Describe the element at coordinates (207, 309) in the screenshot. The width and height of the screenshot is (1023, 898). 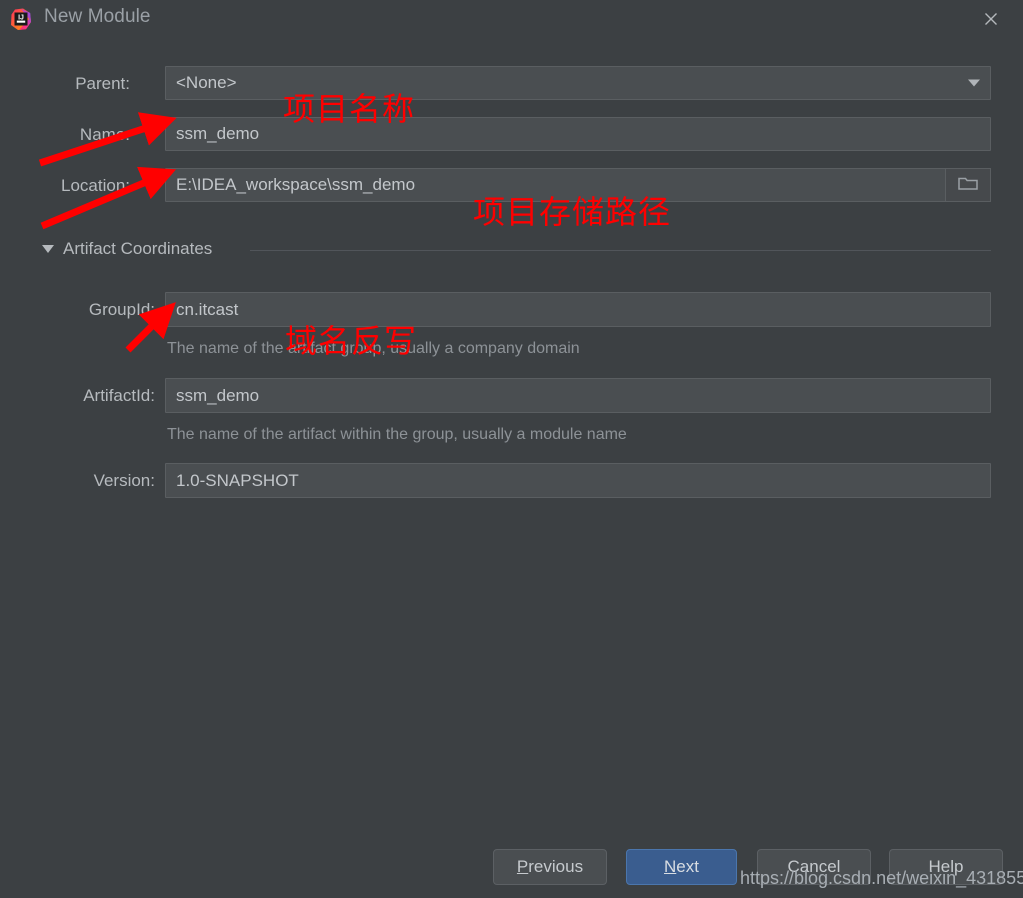
I see `group-id-value: cn.itcast` at that location.